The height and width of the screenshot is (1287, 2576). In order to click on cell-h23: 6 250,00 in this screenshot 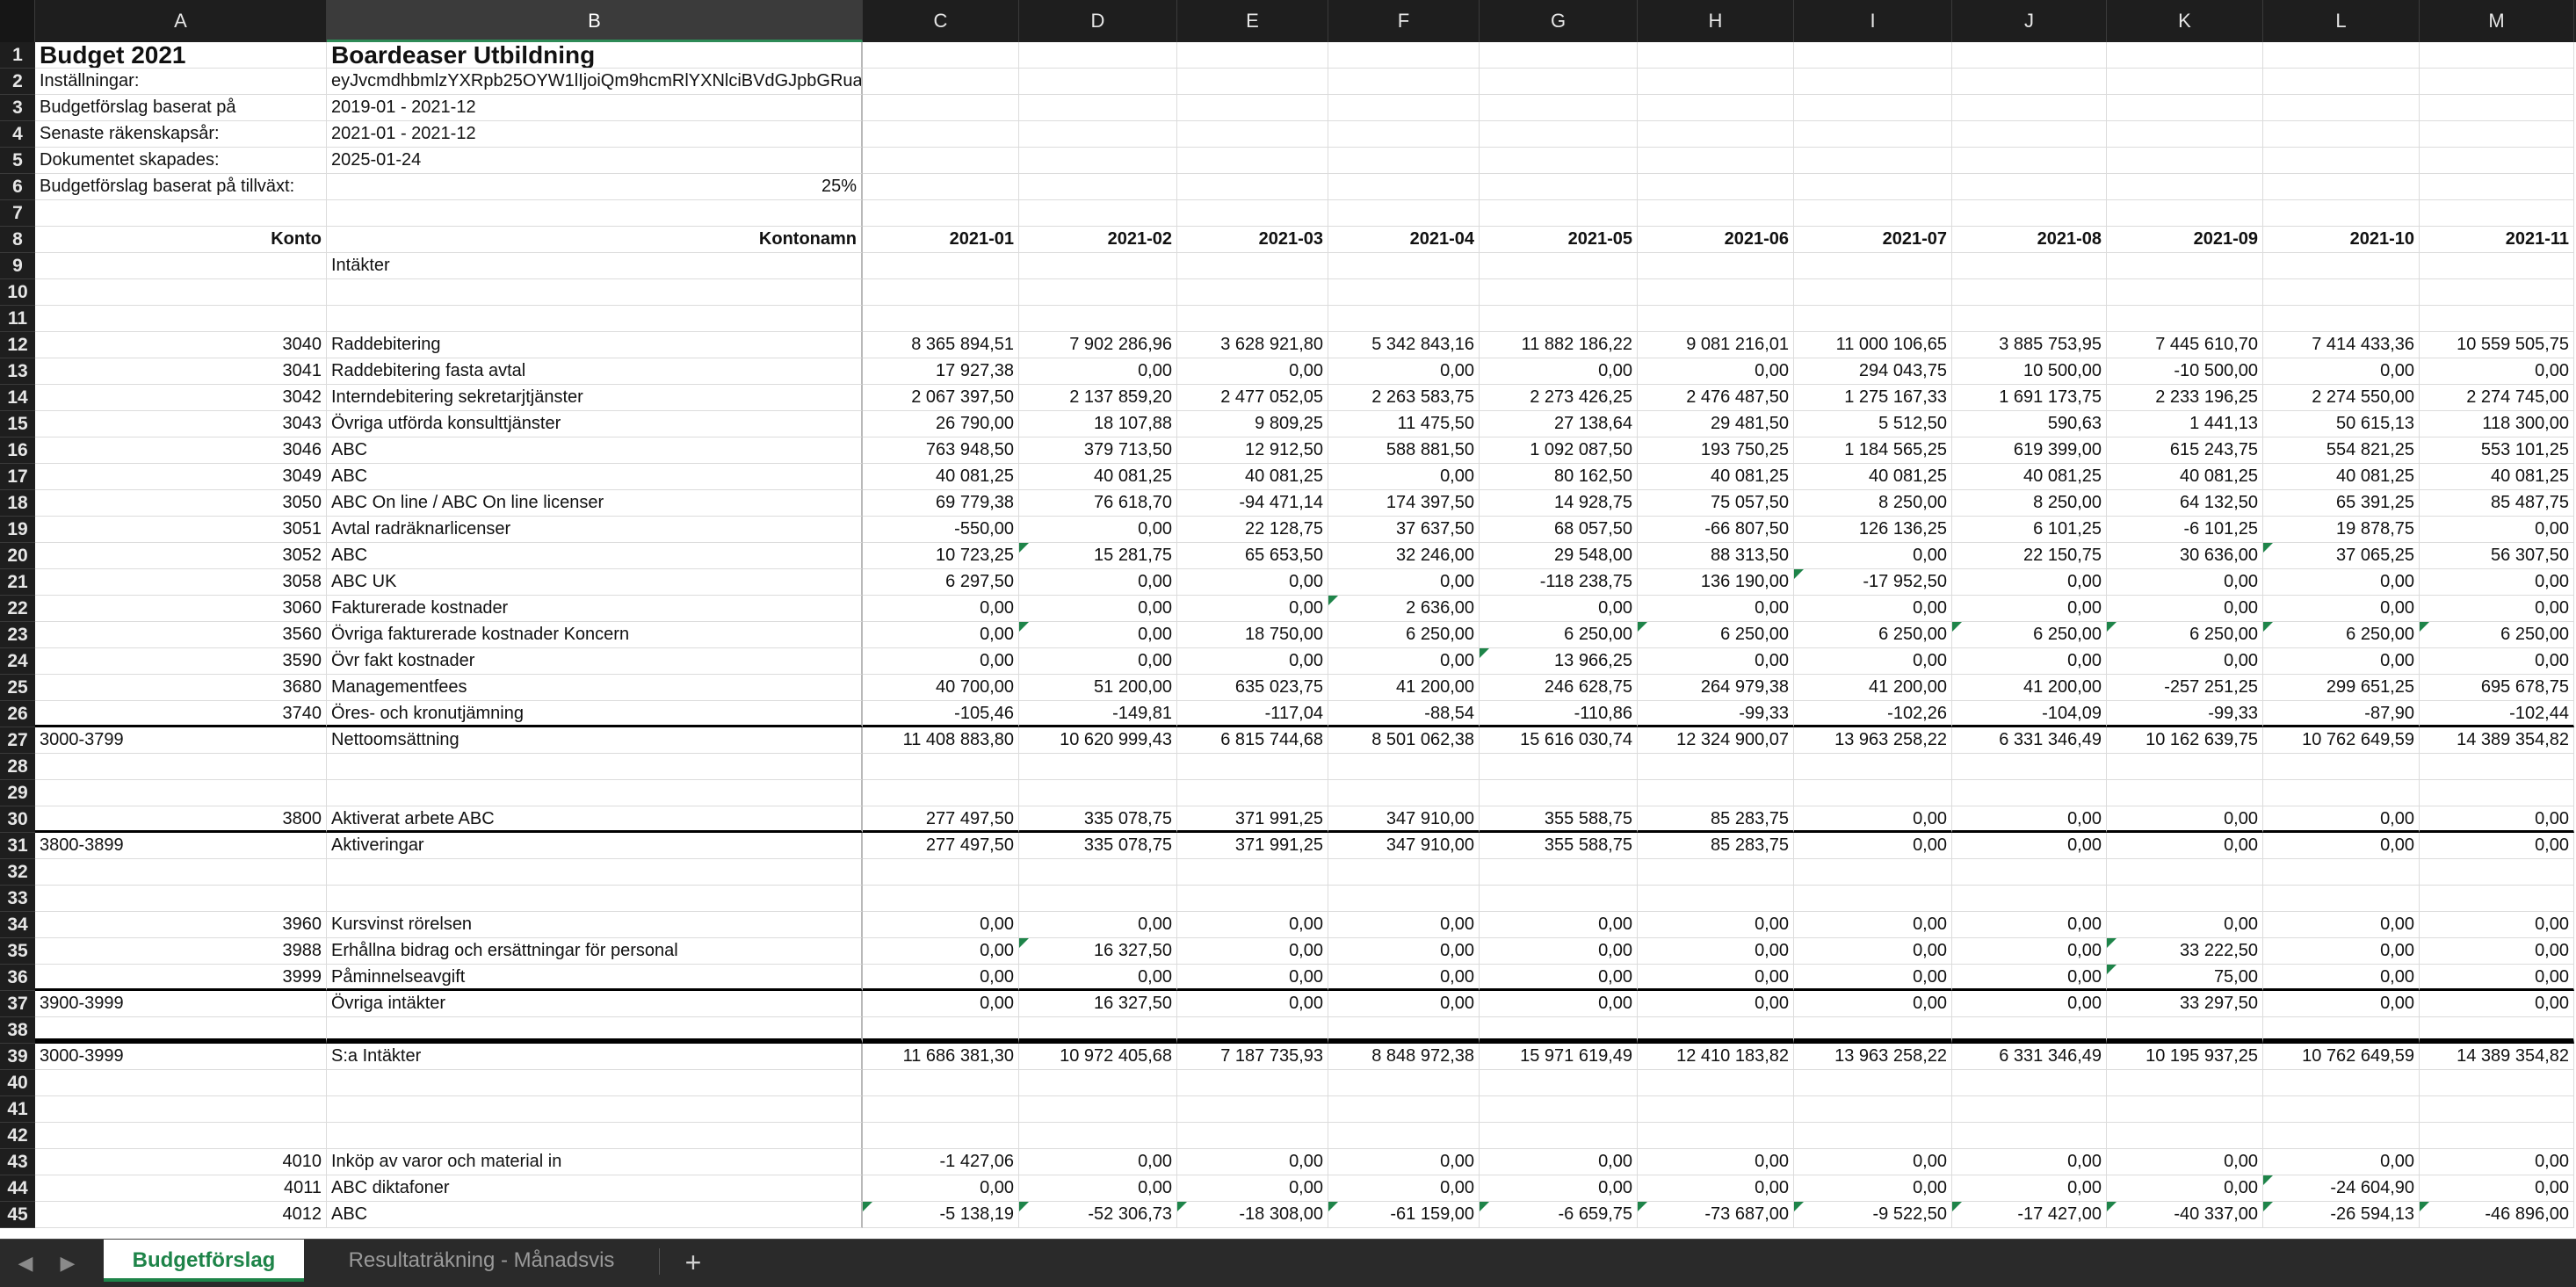, I will do `click(1716, 635)`.